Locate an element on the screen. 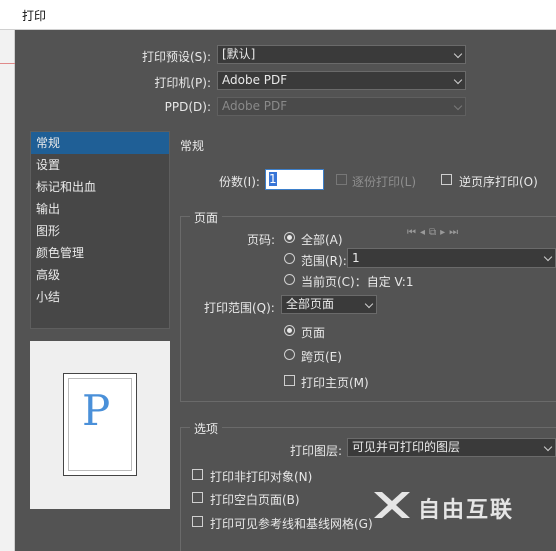 This screenshot has width=556, height=551. sidebar-item-marks-bleed: 标记和出血 is located at coordinates (100, 187).